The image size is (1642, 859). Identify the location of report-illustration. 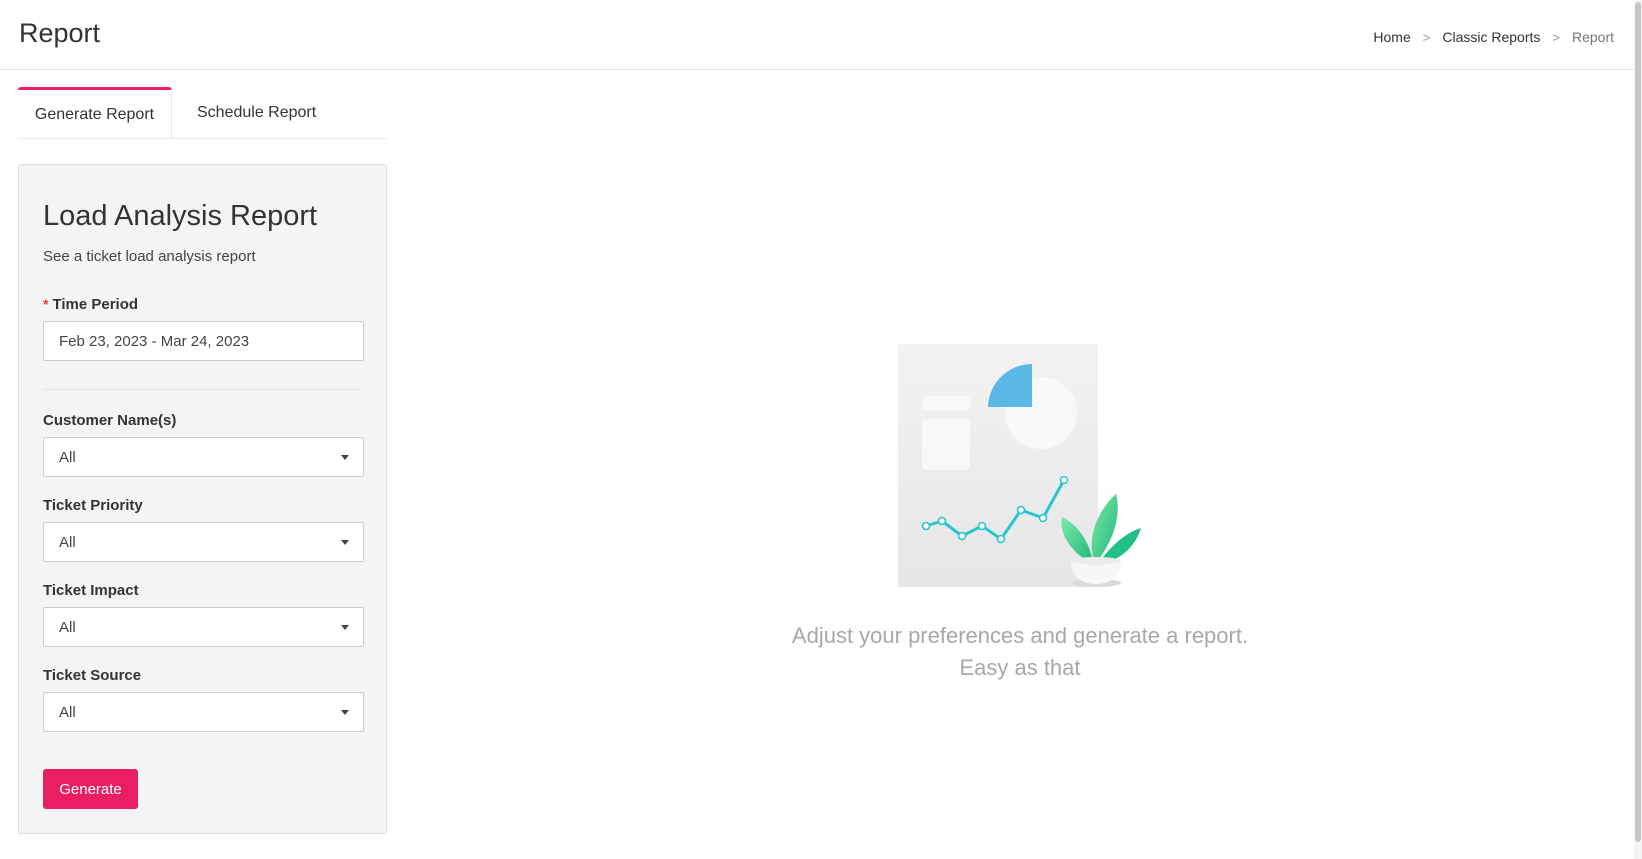
(1019, 465).